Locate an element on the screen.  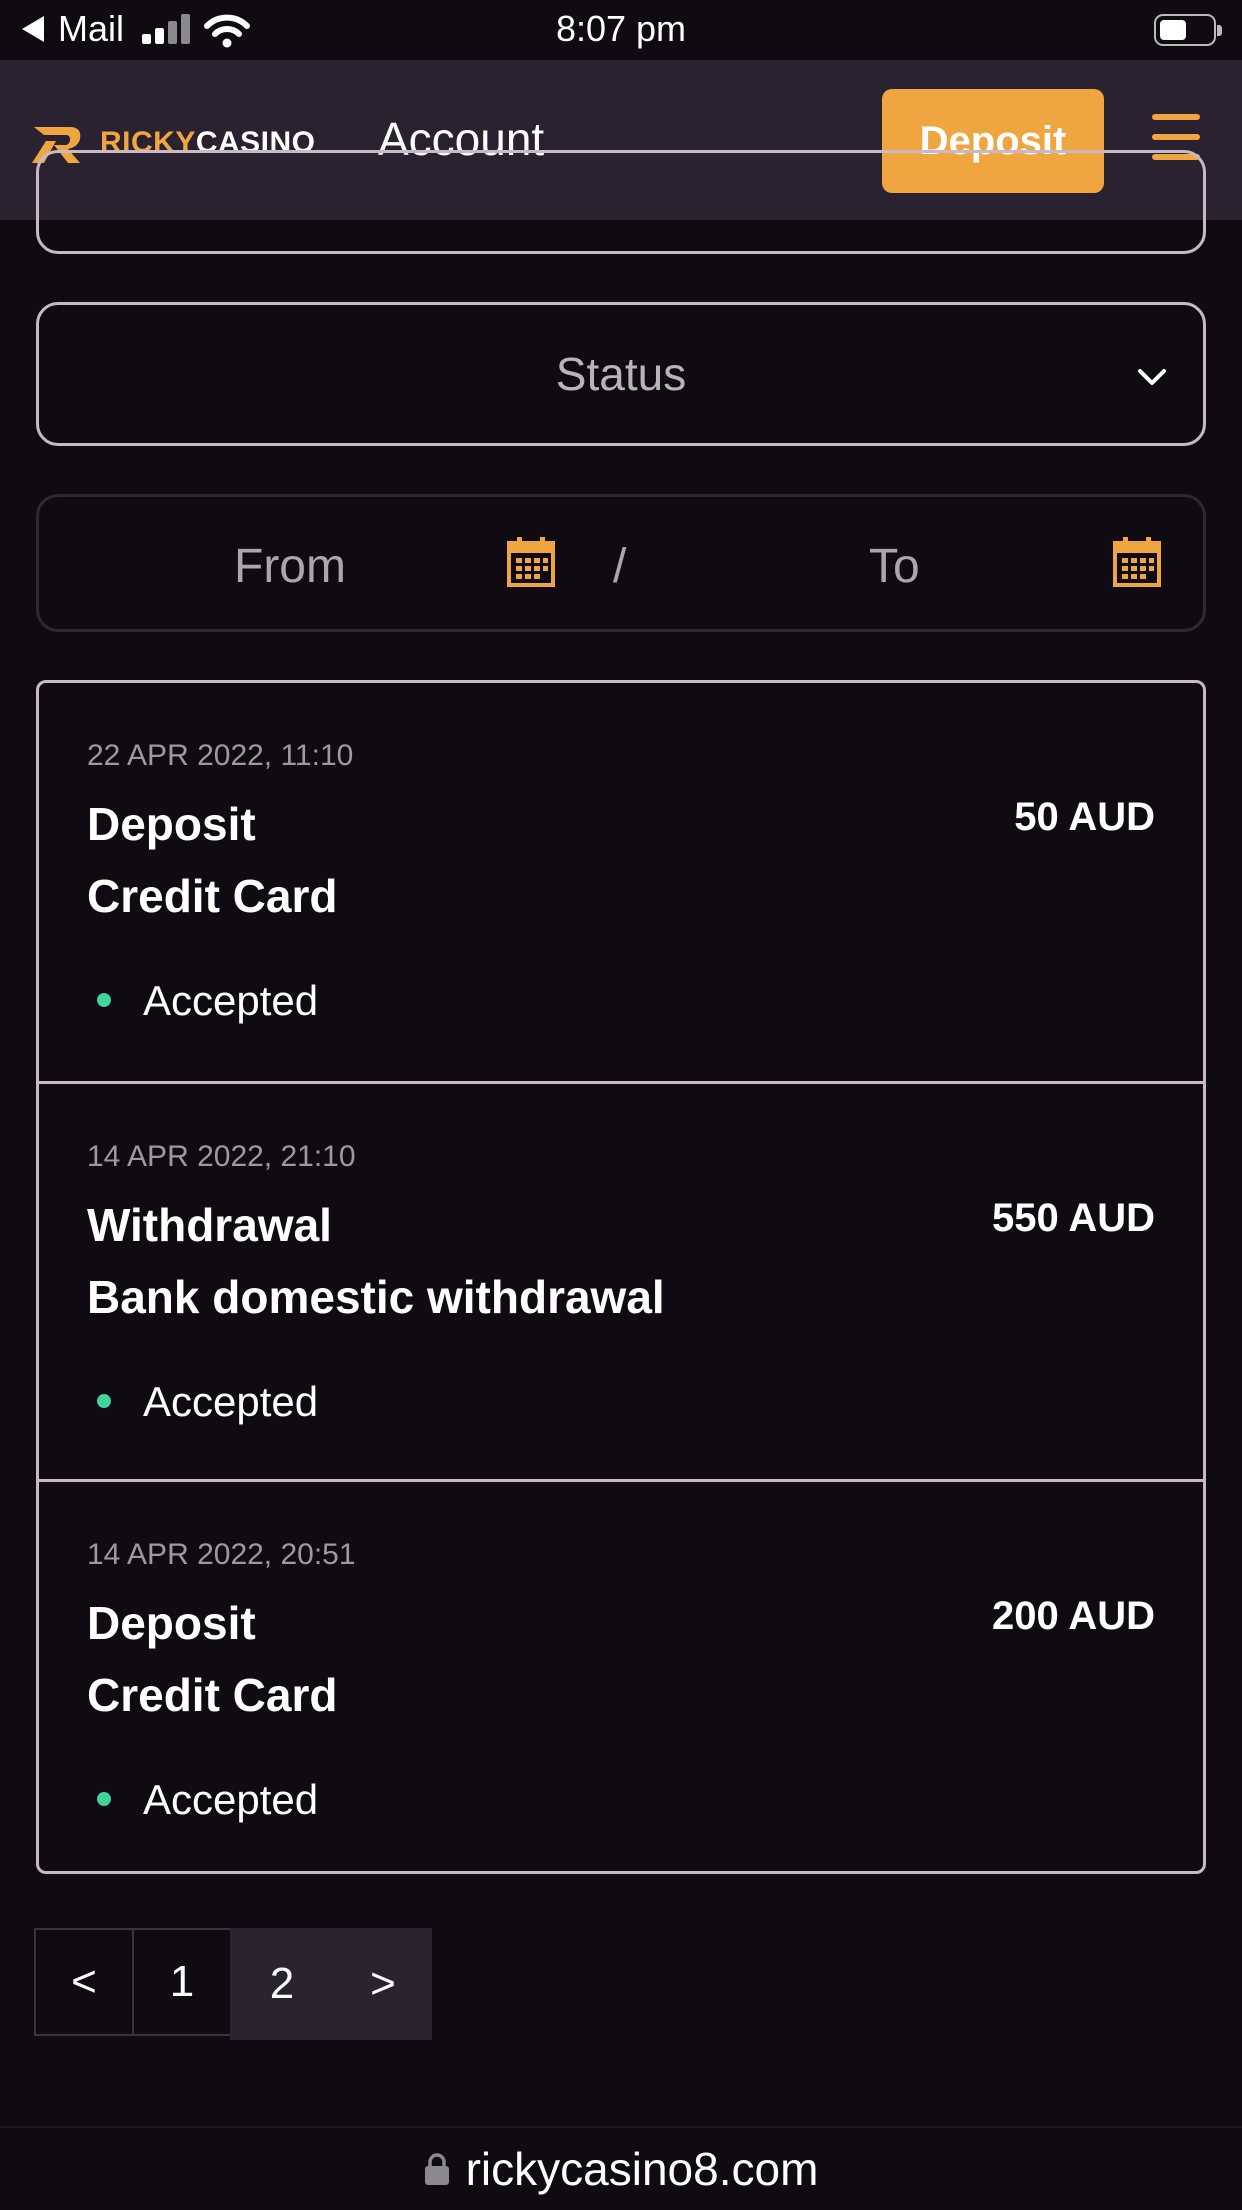
transaction-date: 14 APR 2022, 20:51 is located at coordinates (221, 1554).